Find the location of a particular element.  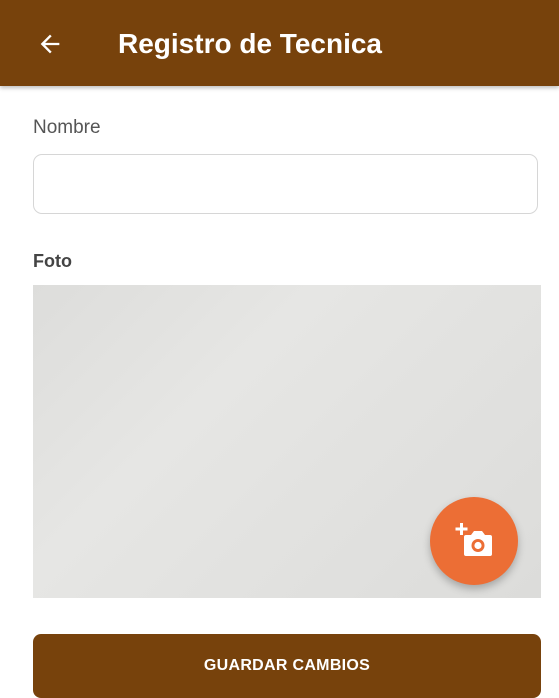

back-button is located at coordinates (50, 44).